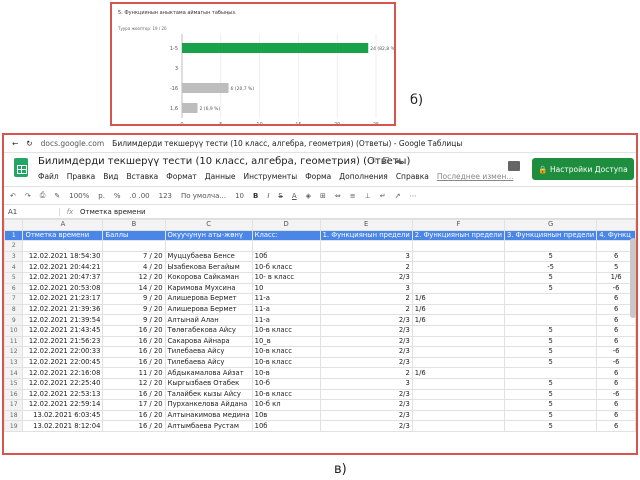 The image size is (640, 480). What do you see at coordinates (134, 373) in the screenshot?
I see `table-cell: 11 / 20` at bounding box center [134, 373].